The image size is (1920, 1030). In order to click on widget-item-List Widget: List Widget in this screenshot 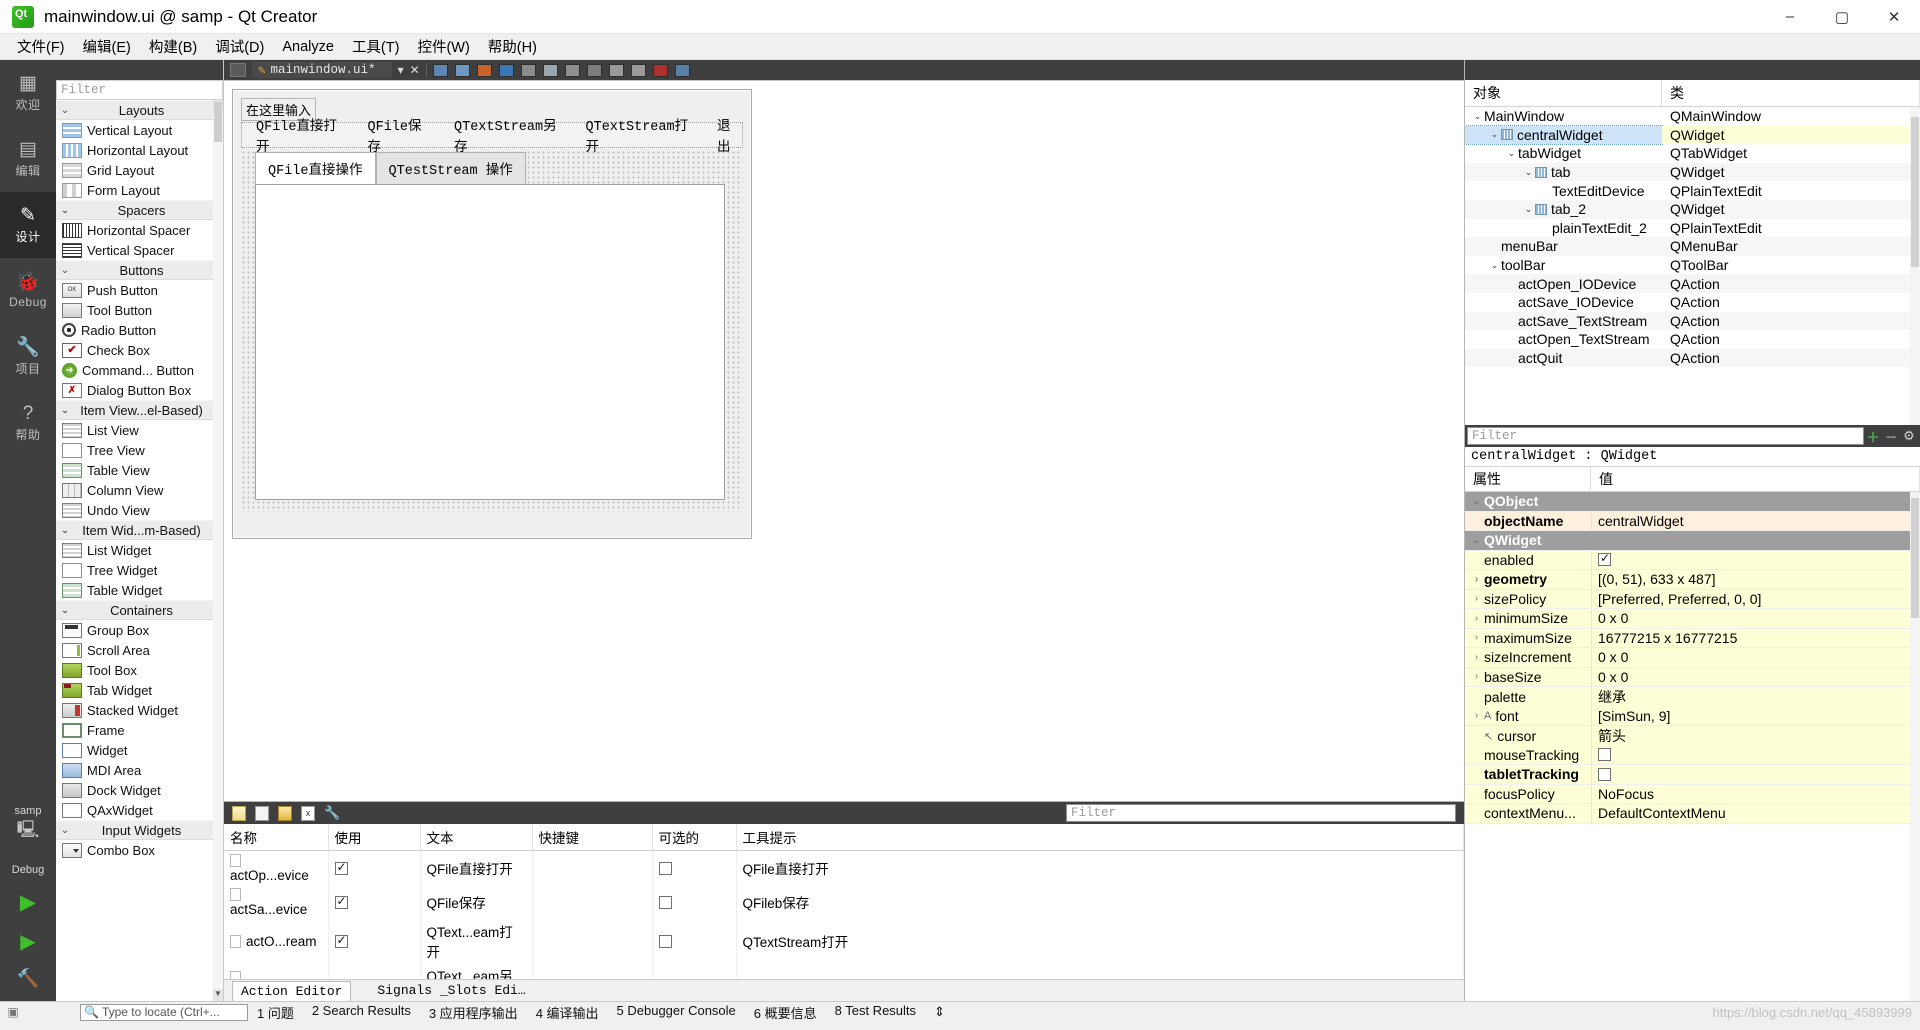, I will do `click(139, 550)`.